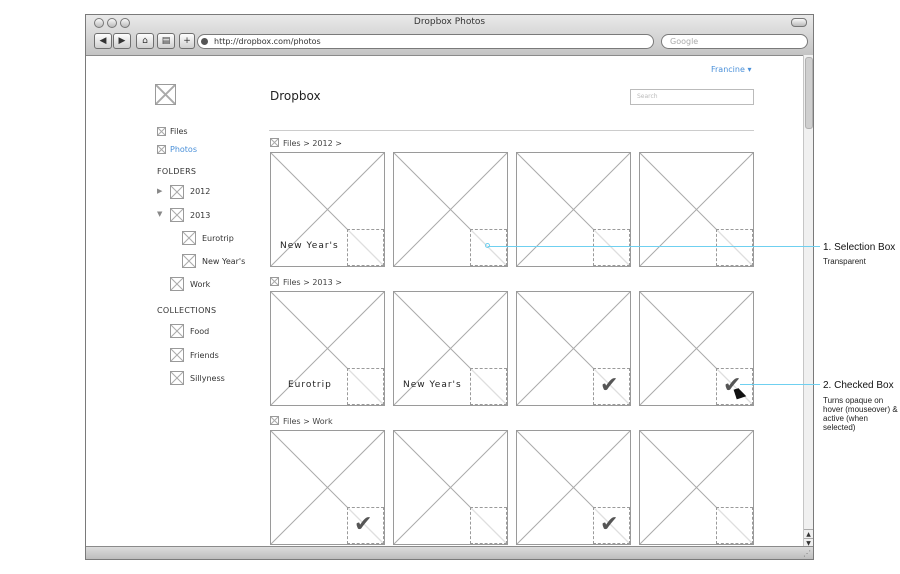 This screenshot has width=900, height=574. What do you see at coordinates (425, 41) in the screenshot?
I see `url-field: http://dropbox.com/photos` at bounding box center [425, 41].